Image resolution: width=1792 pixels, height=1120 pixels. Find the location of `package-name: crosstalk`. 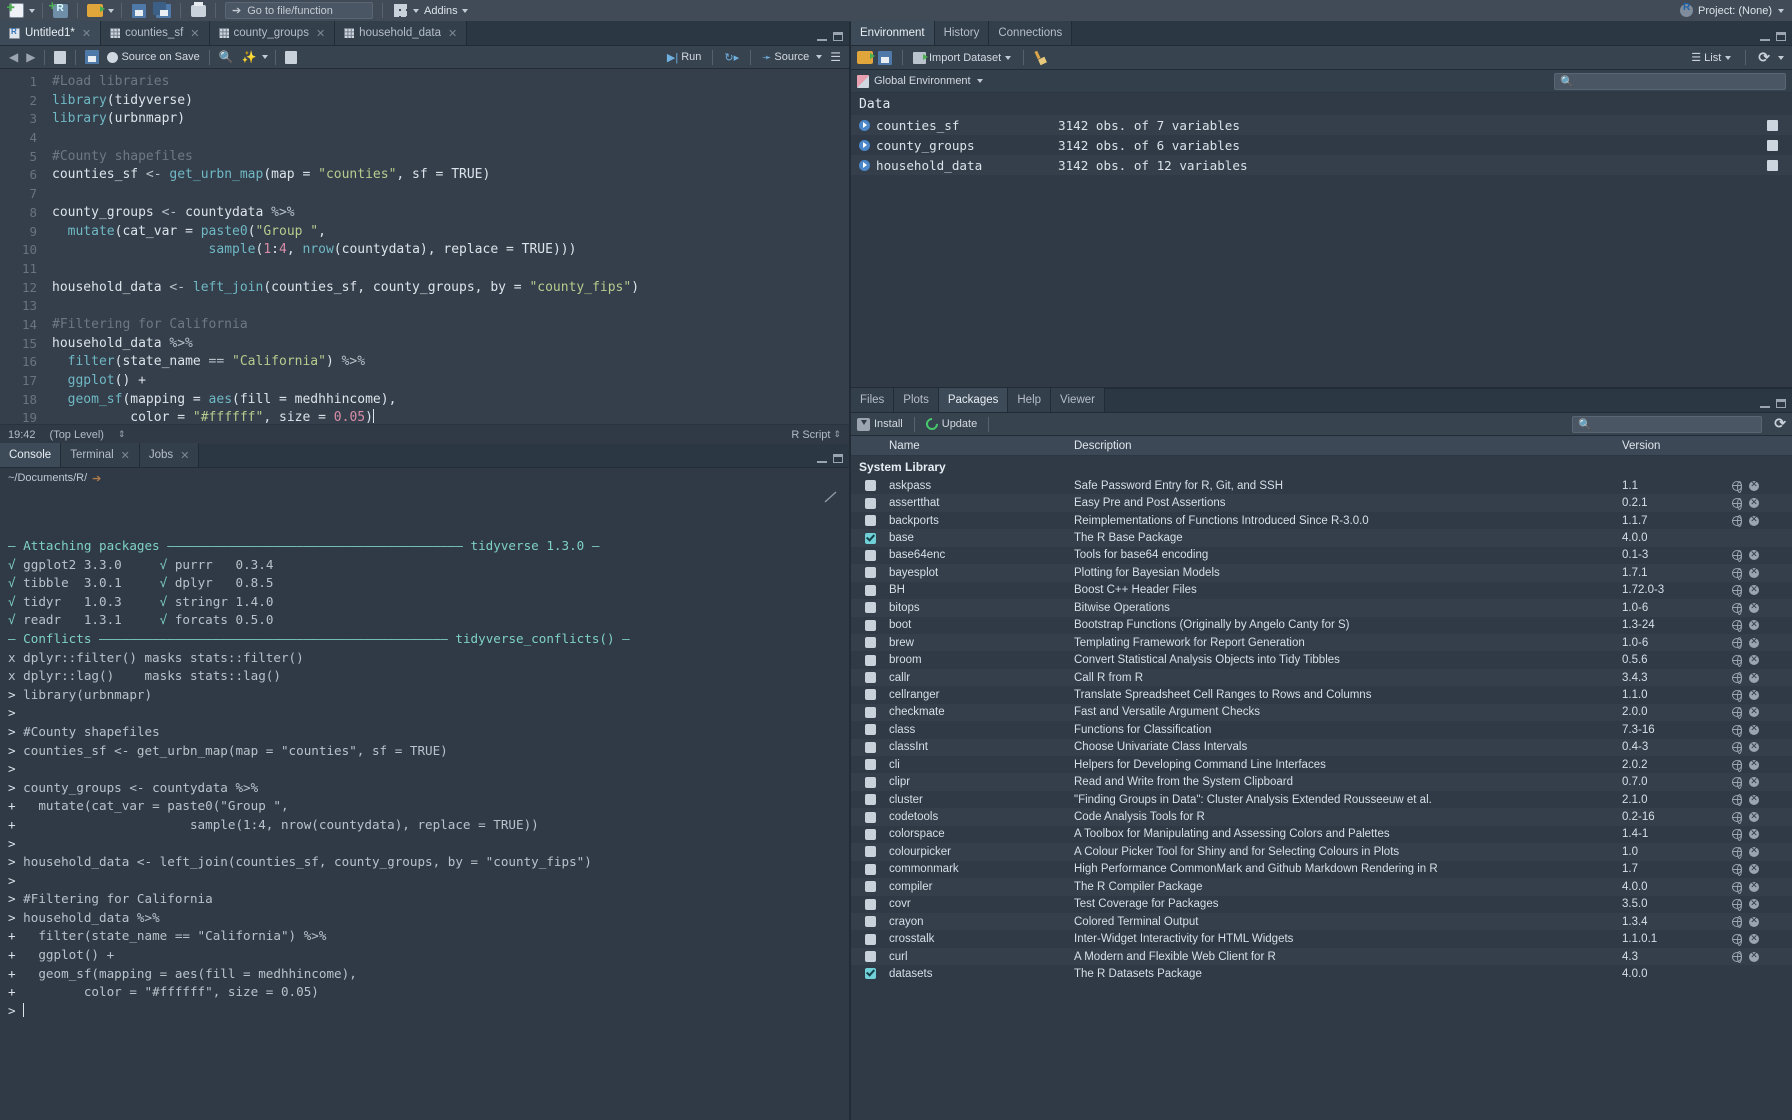

package-name: crosstalk is located at coordinates (981, 939).